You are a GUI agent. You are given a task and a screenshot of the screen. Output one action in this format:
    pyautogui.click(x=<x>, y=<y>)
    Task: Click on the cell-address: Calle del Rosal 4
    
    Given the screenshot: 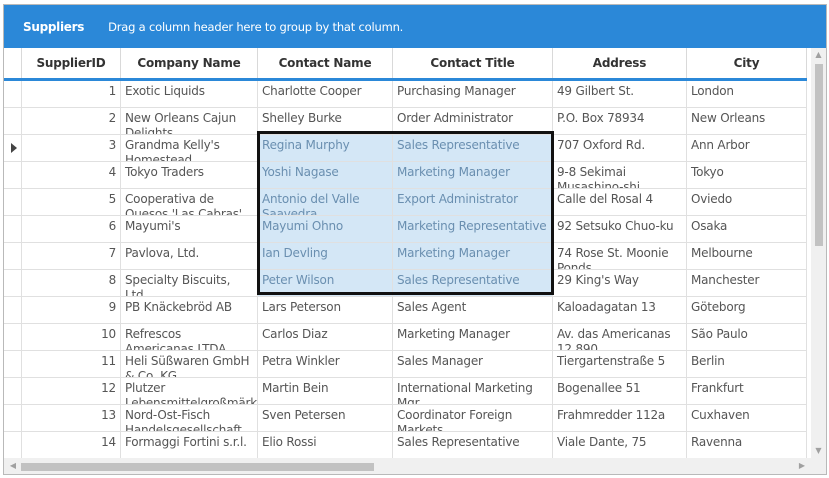 What is the action you would take?
    pyautogui.click(x=620, y=202)
    